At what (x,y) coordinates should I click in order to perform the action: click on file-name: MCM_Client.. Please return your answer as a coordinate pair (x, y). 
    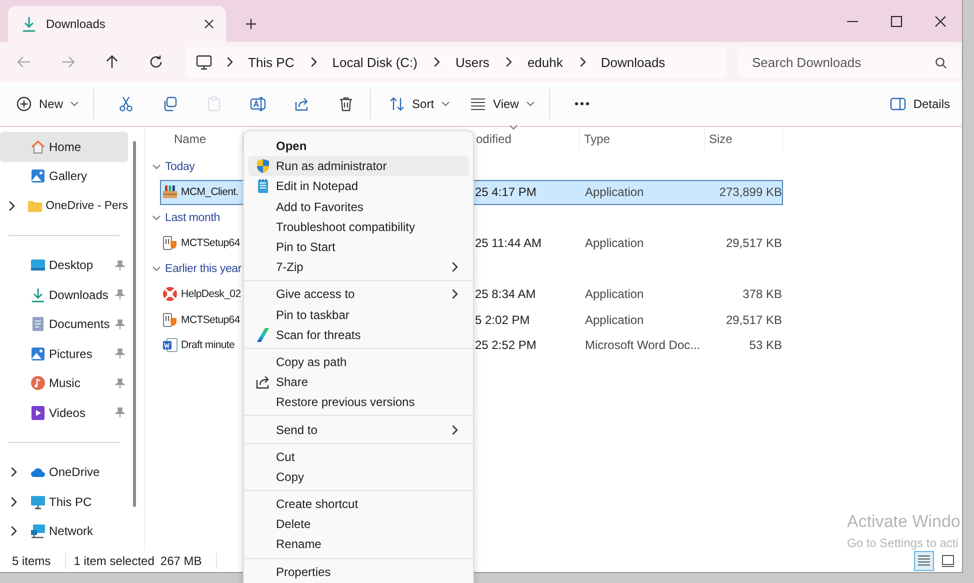
    Looking at the image, I should click on (209, 192).